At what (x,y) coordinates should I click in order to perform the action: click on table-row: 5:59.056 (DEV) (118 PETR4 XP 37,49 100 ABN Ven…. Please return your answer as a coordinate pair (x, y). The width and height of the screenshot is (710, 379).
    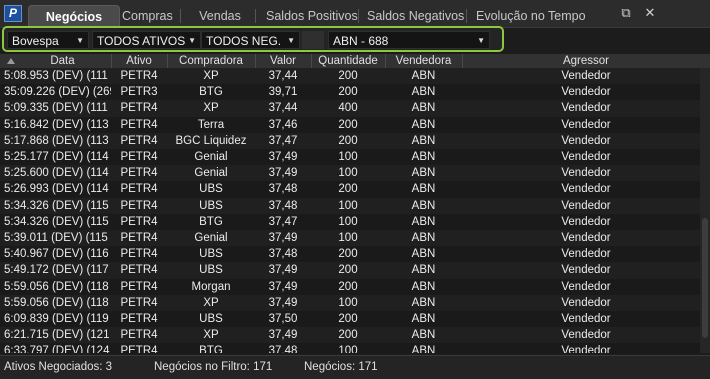
    Looking at the image, I should click on (350, 302).